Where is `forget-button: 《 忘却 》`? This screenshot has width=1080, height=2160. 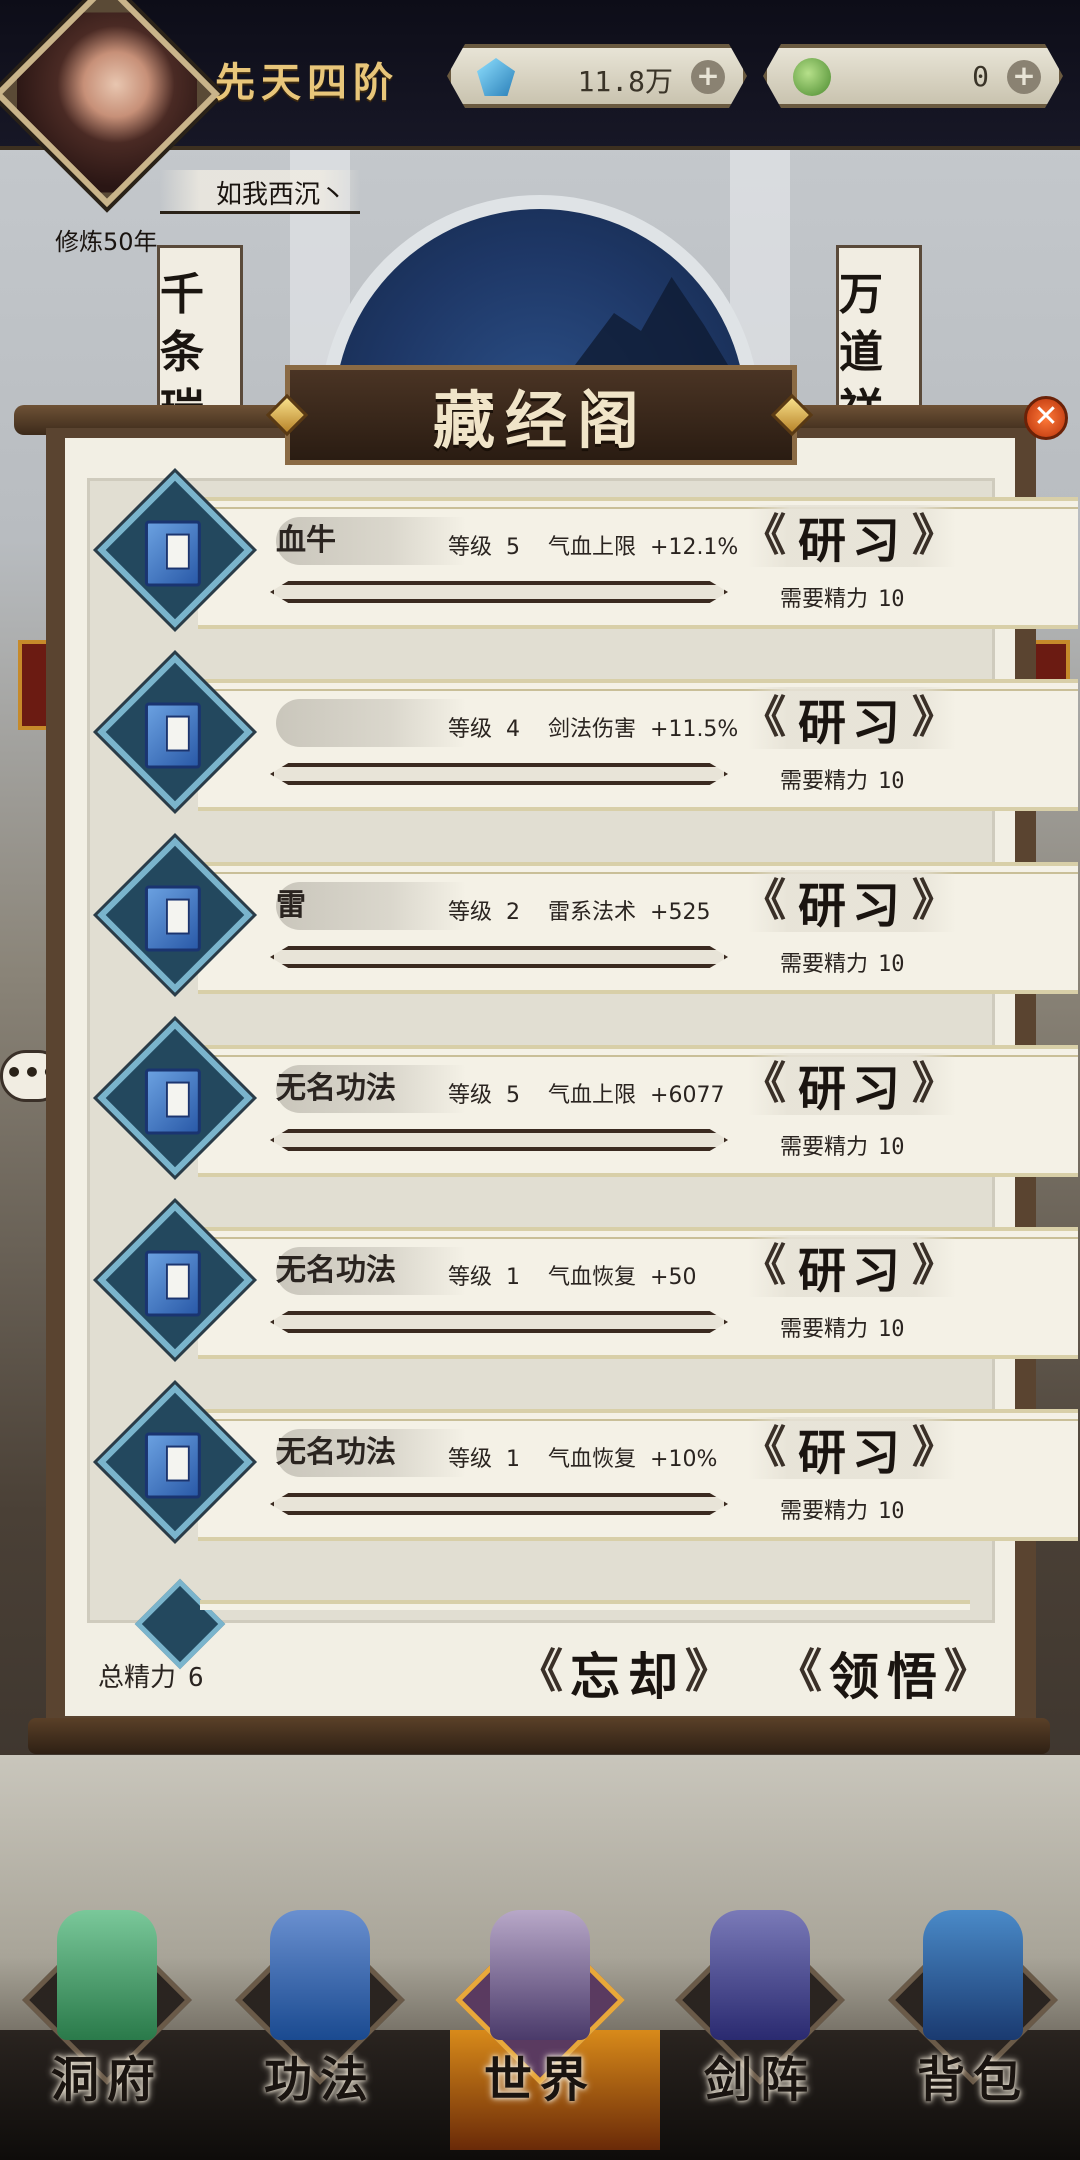
forget-button: 《 忘却 》 is located at coordinates (625, 1673).